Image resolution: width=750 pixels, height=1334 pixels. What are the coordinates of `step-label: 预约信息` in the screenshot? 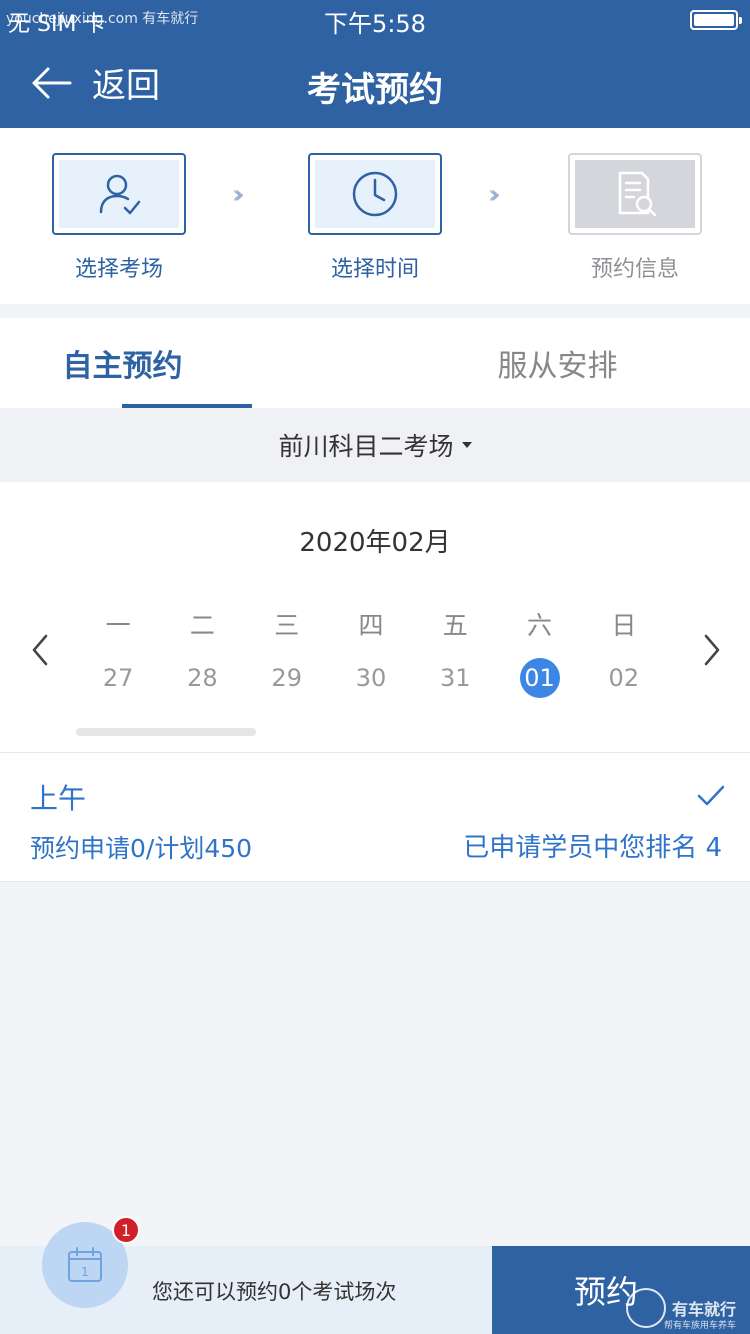 It's located at (634, 269).